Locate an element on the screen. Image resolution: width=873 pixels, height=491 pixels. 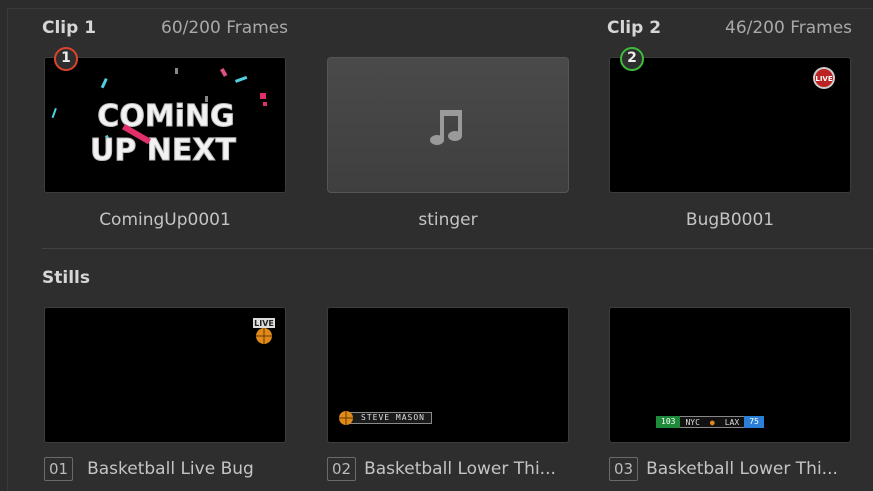
clip-name-stinger: stinger is located at coordinates (448, 220).